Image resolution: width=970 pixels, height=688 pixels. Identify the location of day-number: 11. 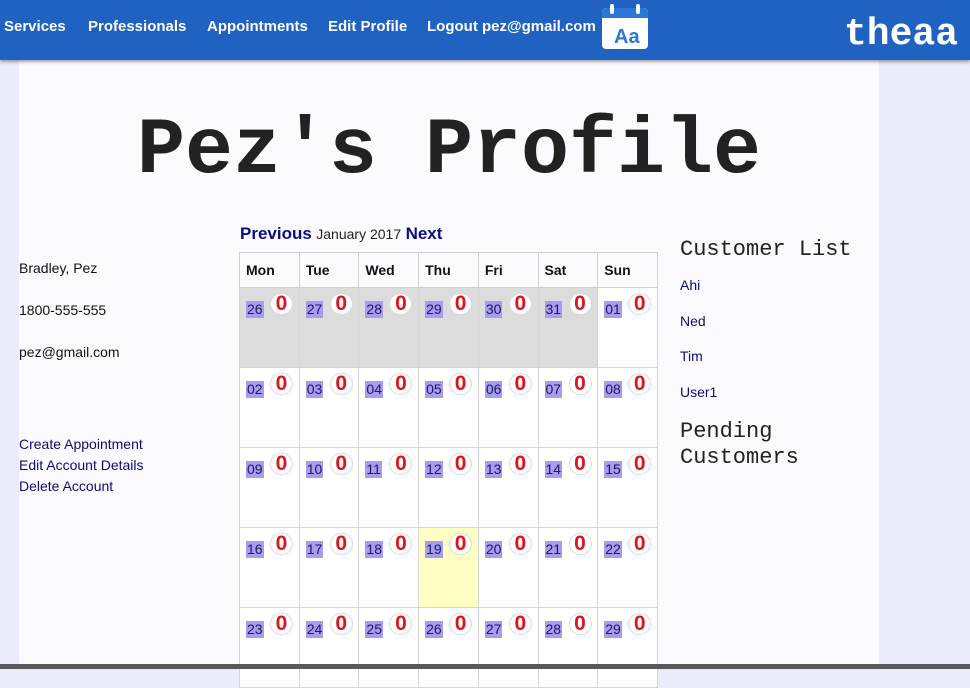
(373, 469).